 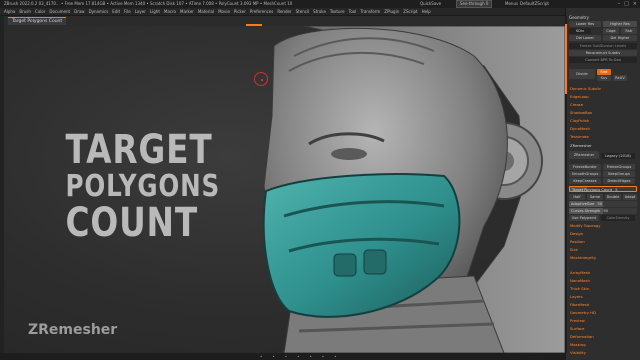 What do you see at coordinates (619, 4) in the screenshot?
I see `minimize-icon: –` at bounding box center [619, 4].